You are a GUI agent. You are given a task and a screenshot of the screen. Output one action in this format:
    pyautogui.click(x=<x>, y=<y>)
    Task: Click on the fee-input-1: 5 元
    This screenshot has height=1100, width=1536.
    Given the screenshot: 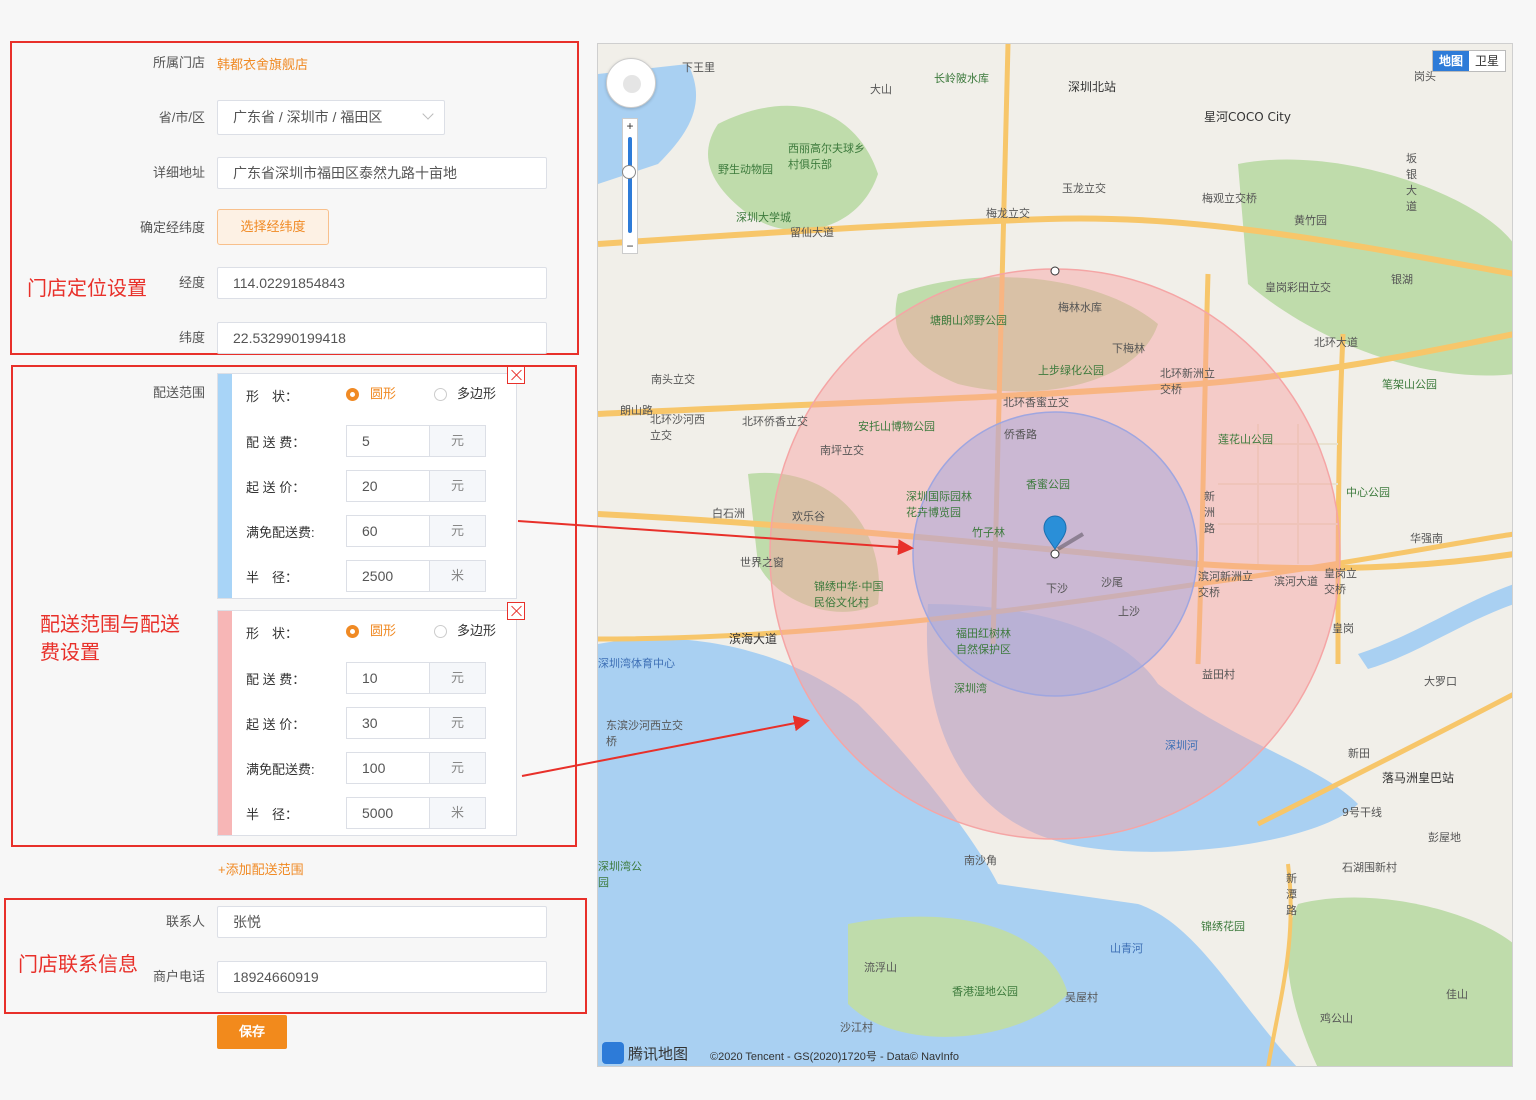 What is the action you would take?
    pyautogui.click(x=416, y=441)
    